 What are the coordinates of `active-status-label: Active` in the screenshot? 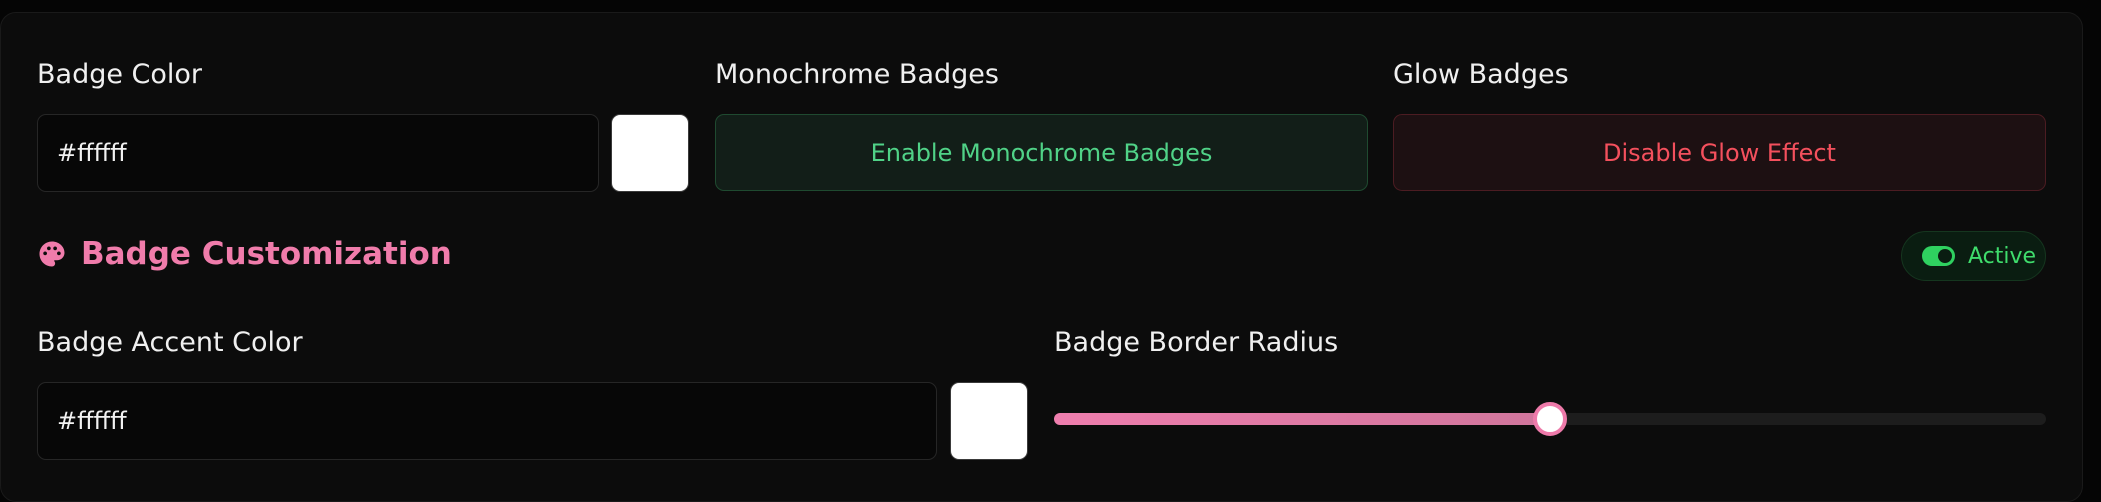 It's located at (2002, 256).